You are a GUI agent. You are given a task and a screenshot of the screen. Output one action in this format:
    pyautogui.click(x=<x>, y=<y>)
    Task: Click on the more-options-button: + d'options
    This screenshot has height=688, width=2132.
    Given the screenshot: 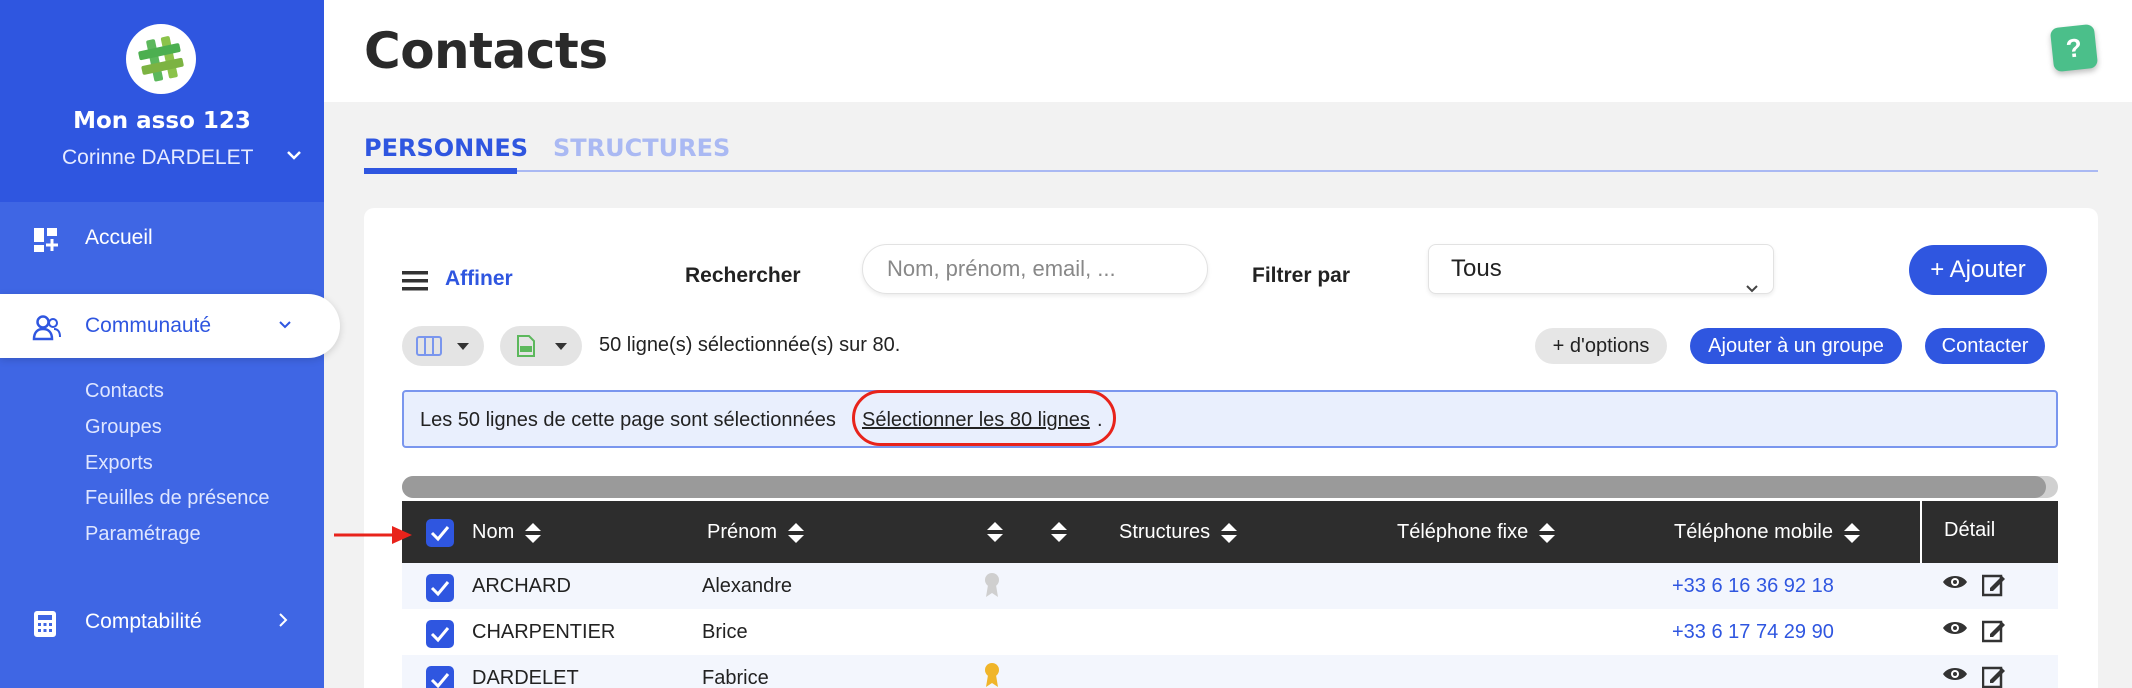 What is the action you would take?
    pyautogui.click(x=1601, y=346)
    